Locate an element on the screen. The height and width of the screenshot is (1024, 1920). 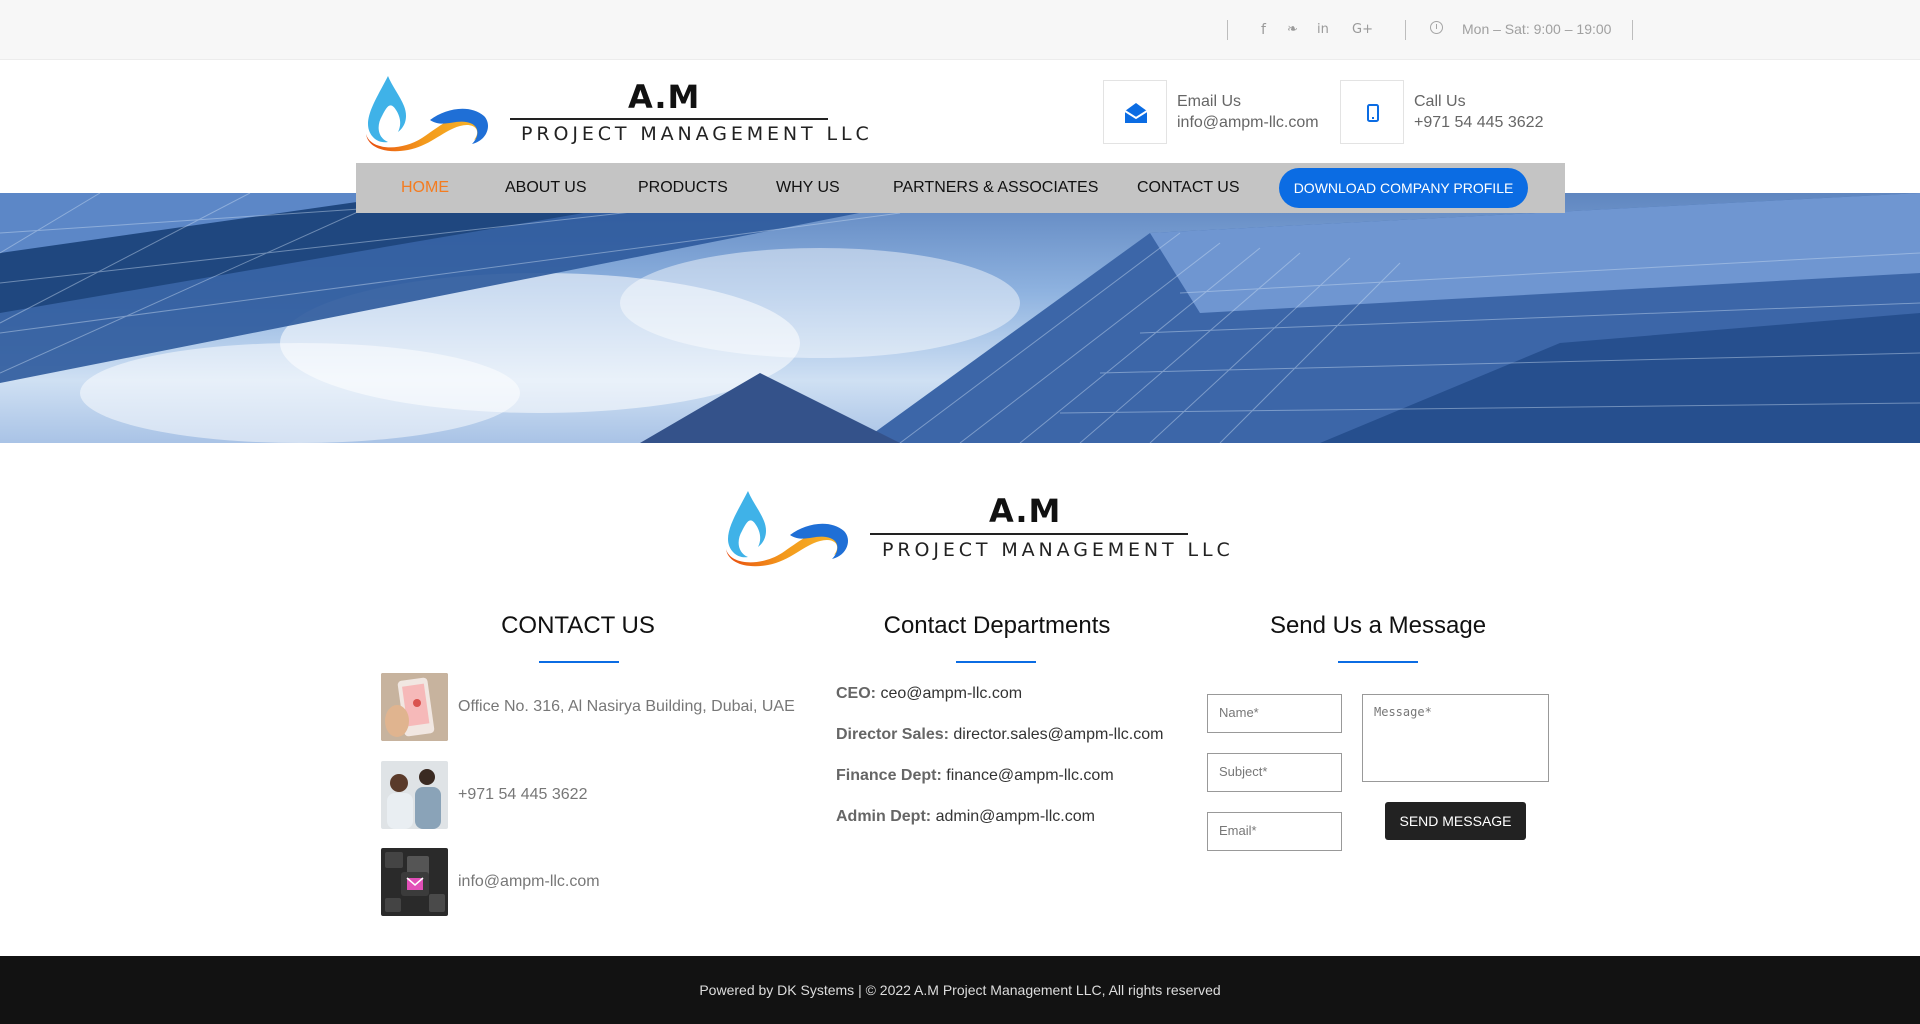
dept-finance: Finance Dept: finance@ampm-llc.com is located at coordinates (975, 776).